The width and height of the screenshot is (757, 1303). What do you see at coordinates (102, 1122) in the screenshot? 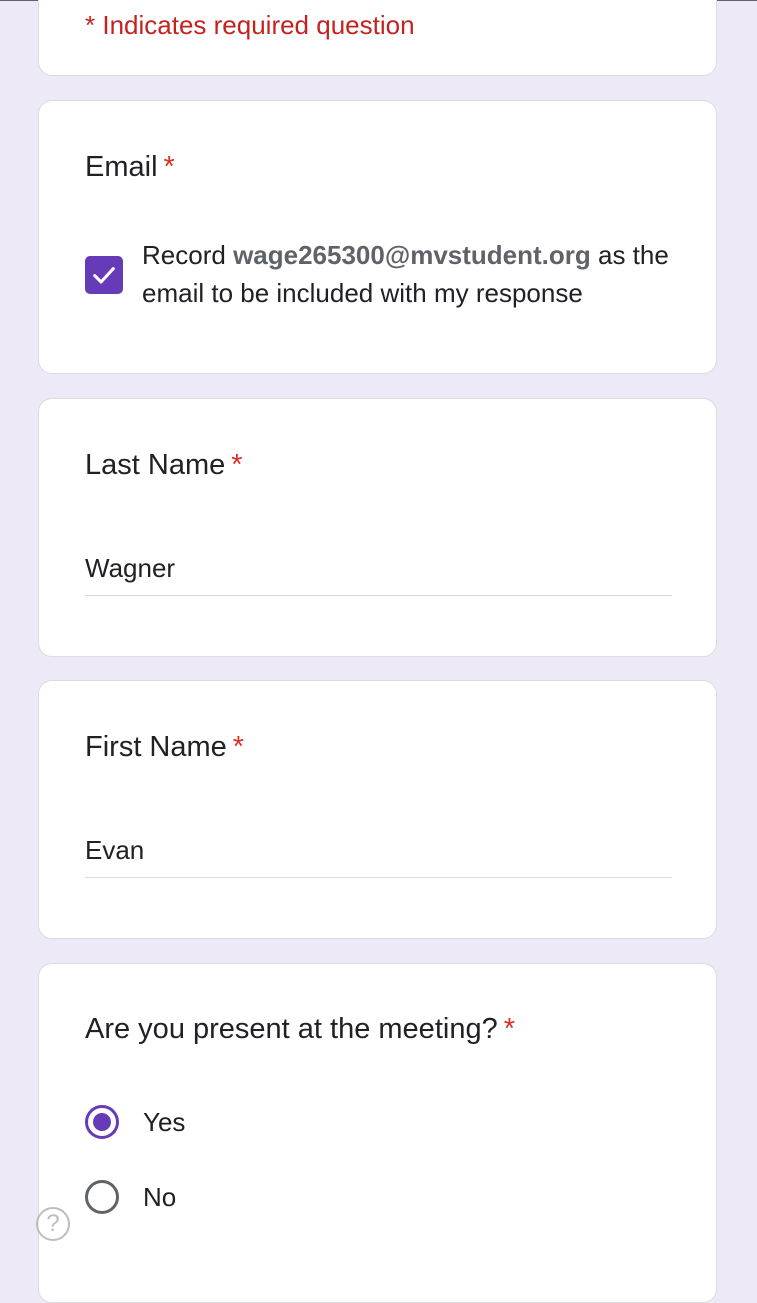
I see `radio-button-yes` at bounding box center [102, 1122].